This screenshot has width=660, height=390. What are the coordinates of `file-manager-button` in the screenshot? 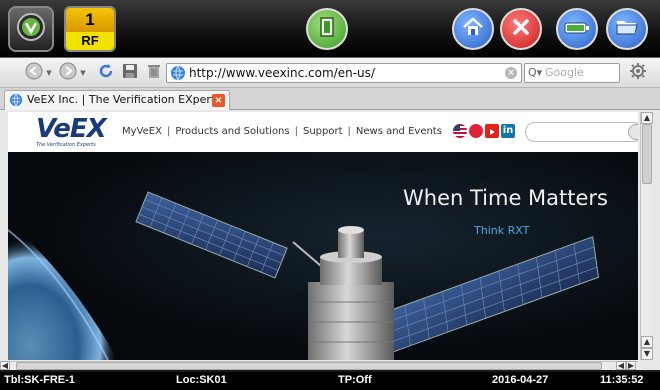 It's located at (627, 29).